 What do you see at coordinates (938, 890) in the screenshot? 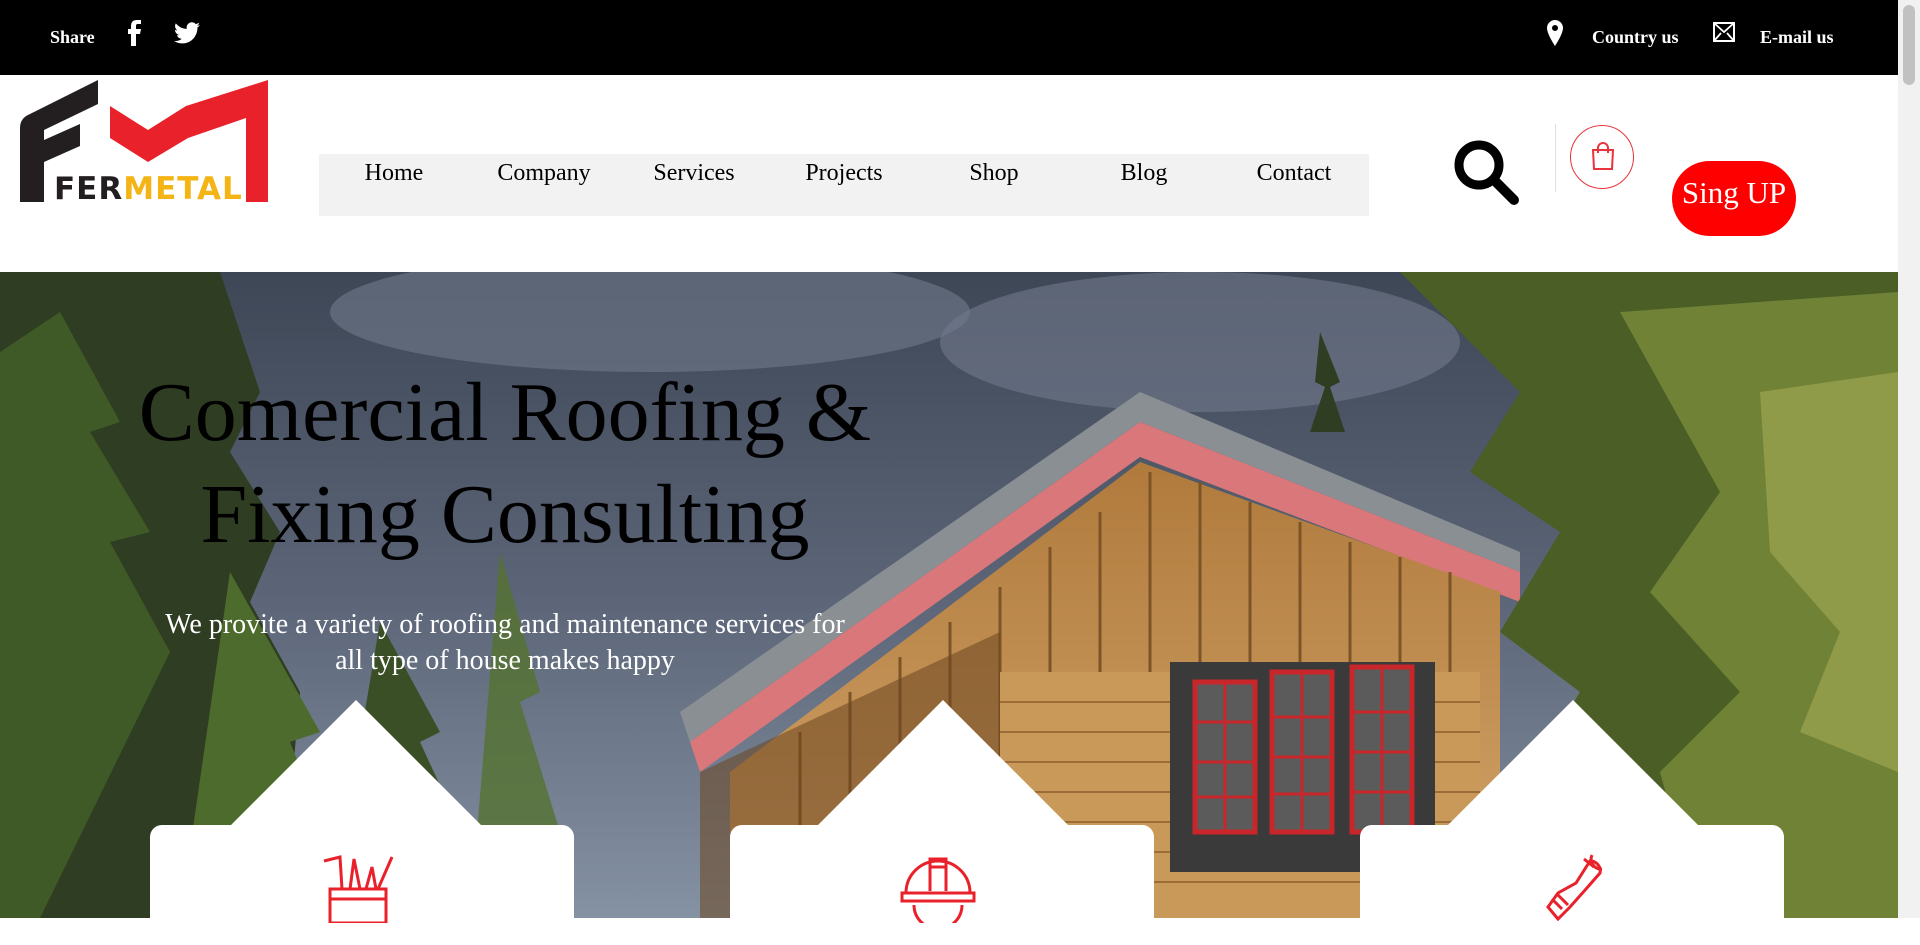
I see `hard-hat-icon` at bounding box center [938, 890].